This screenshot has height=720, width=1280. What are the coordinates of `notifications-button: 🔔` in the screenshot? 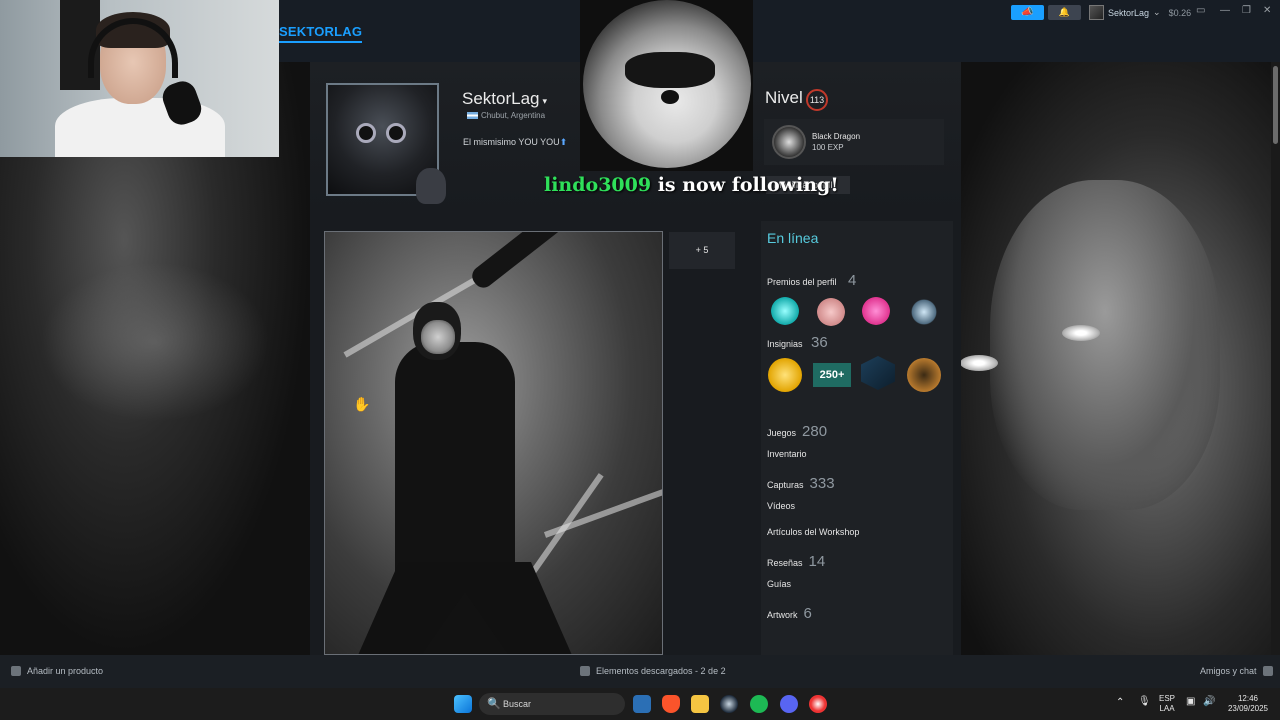 It's located at (1064, 12).